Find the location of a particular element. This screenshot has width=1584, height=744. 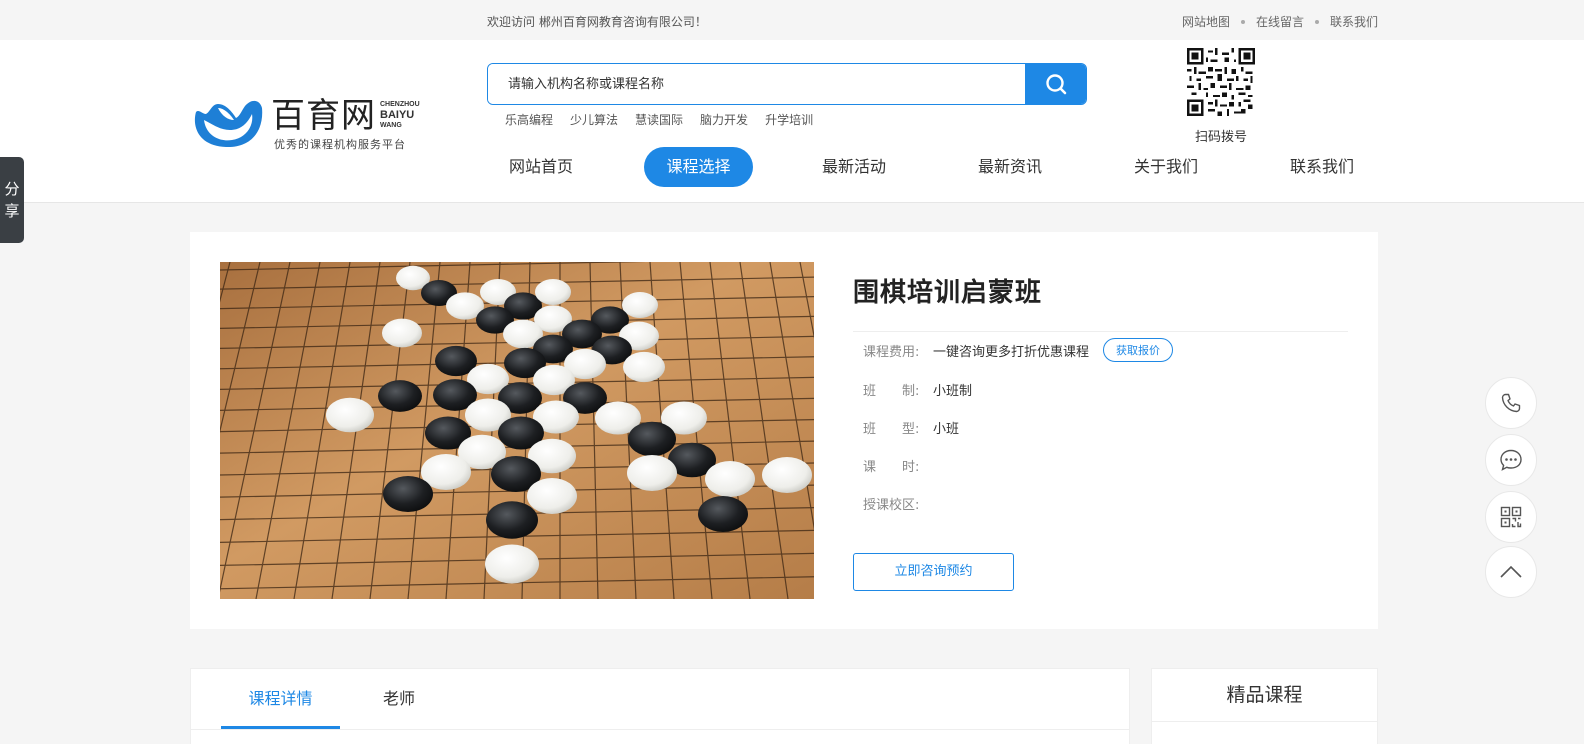

nav-item-contact: 联系我们 is located at coordinates (1322, 167).